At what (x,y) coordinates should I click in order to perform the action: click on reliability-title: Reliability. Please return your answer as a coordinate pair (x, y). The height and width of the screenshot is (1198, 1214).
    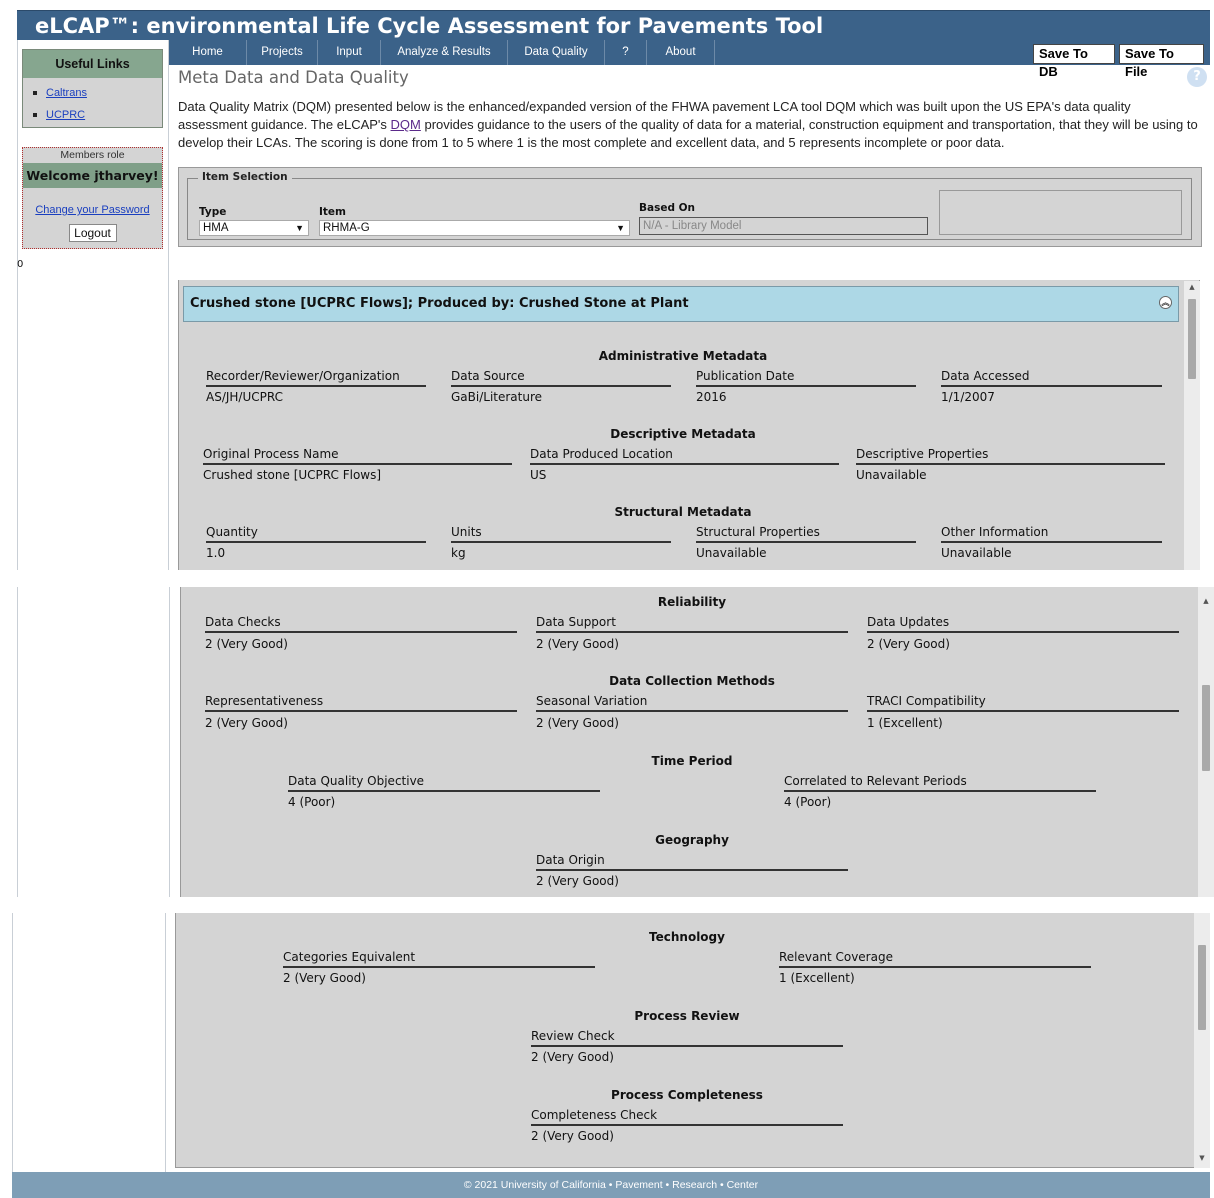
    Looking at the image, I should click on (692, 602).